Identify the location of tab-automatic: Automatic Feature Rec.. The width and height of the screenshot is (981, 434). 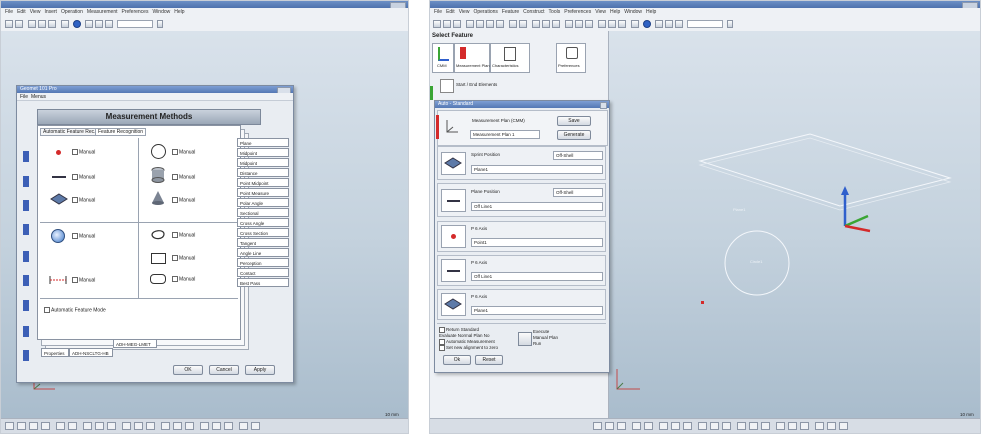
(69, 132).